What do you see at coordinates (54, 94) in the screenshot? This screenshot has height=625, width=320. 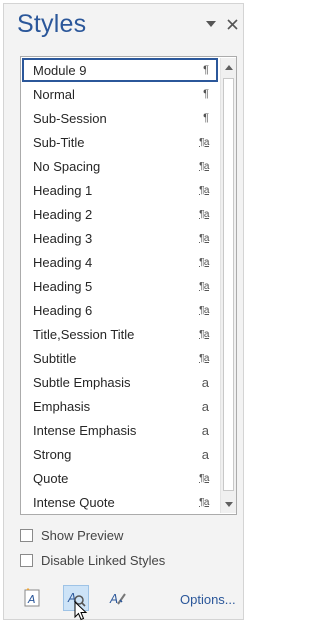 I see `style-name: Normal` at bounding box center [54, 94].